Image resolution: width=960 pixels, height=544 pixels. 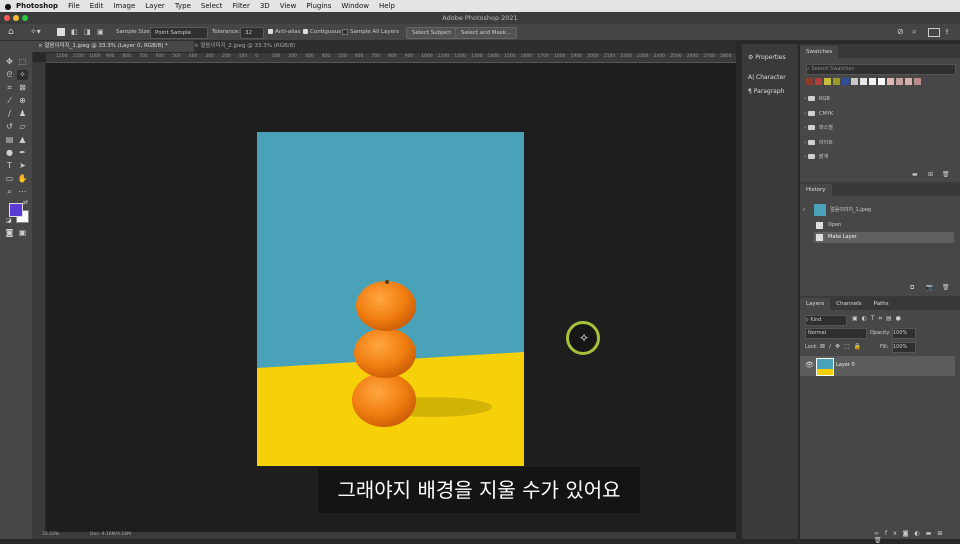 What do you see at coordinates (934, 32) in the screenshot?
I see `workspace-icon` at bounding box center [934, 32].